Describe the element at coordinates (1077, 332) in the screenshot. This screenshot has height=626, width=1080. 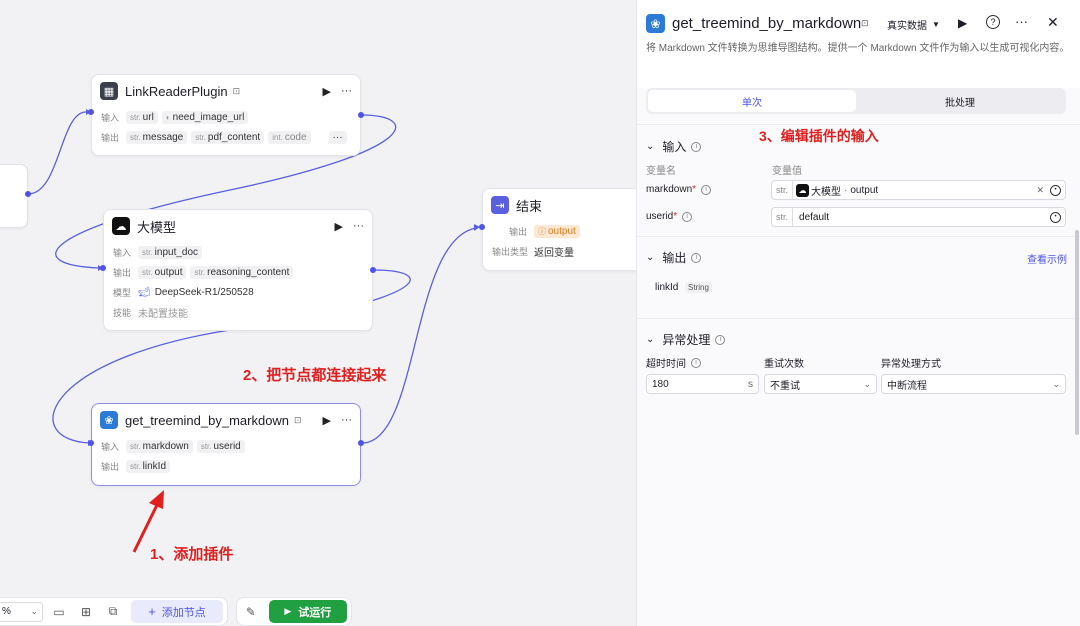
I see `panel-scrollbar` at that location.